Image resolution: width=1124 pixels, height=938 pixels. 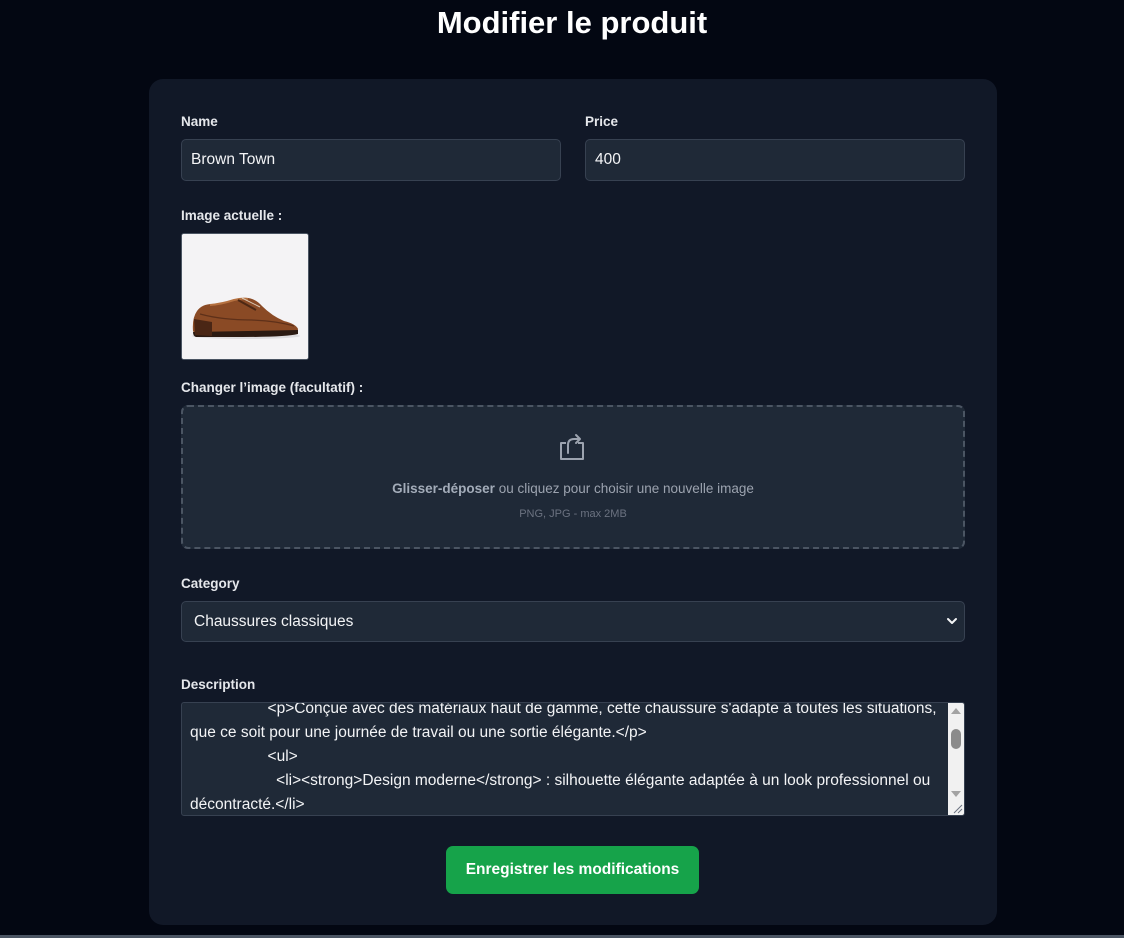 I want to click on chevron-down-icon, so click(x=952, y=621).